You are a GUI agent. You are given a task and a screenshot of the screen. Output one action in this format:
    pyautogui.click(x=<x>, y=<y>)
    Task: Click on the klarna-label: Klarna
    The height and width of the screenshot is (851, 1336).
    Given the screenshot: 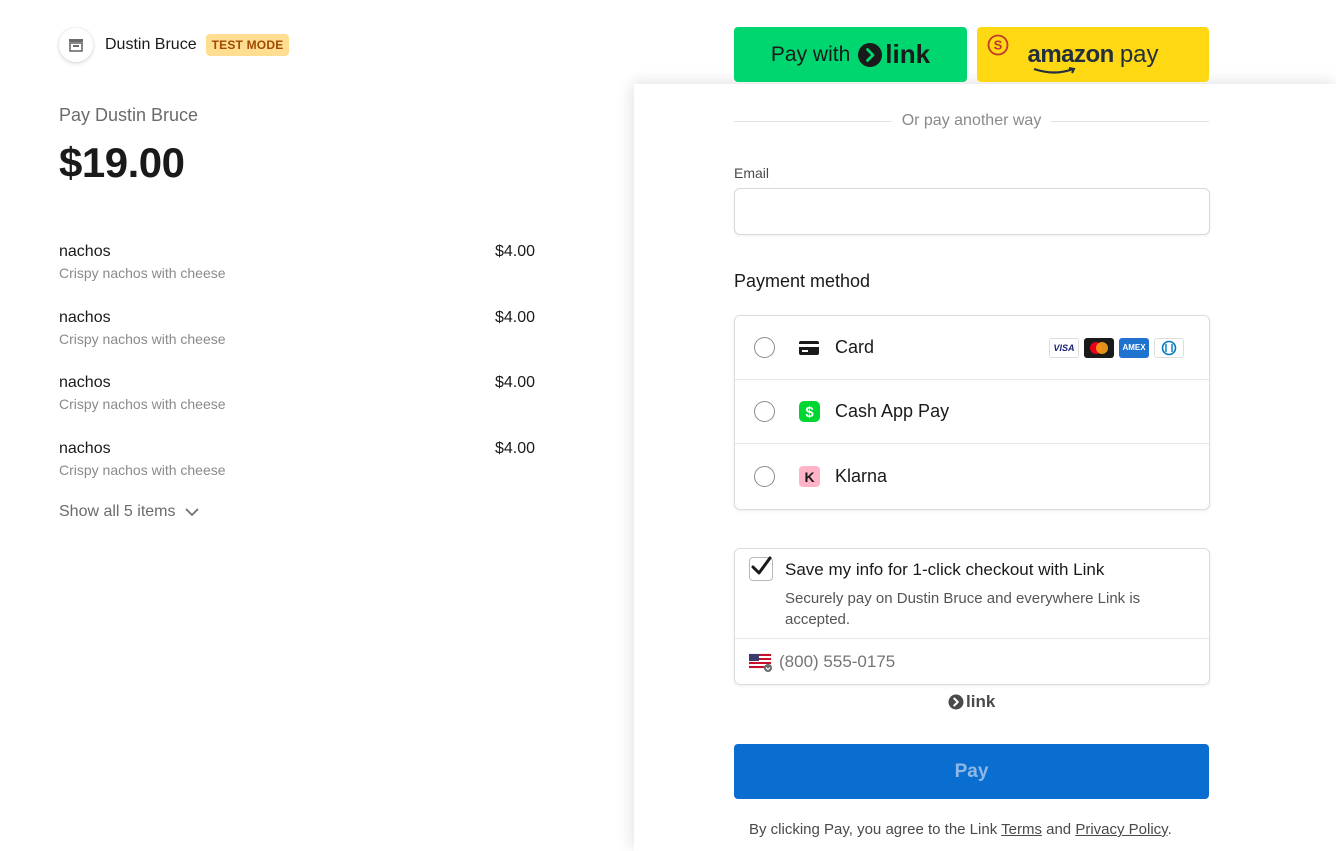 What is the action you would take?
    pyautogui.click(x=861, y=476)
    